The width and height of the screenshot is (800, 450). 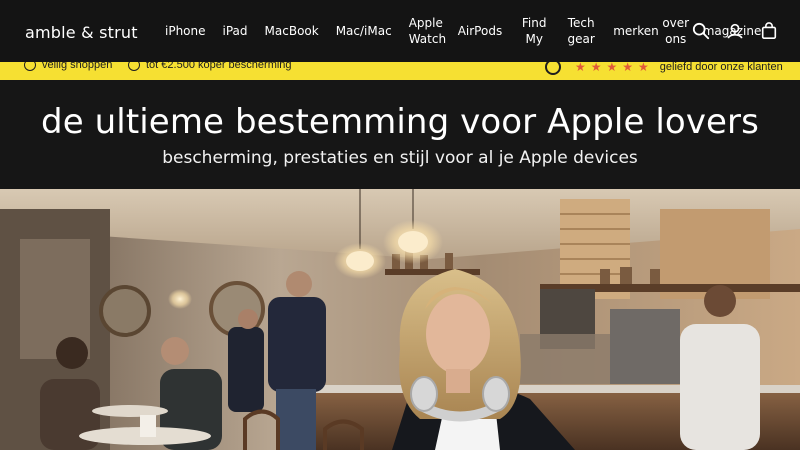 What do you see at coordinates (614, 68) in the screenshot?
I see `rating-stars: ★★★★★` at bounding box center [614, 68].